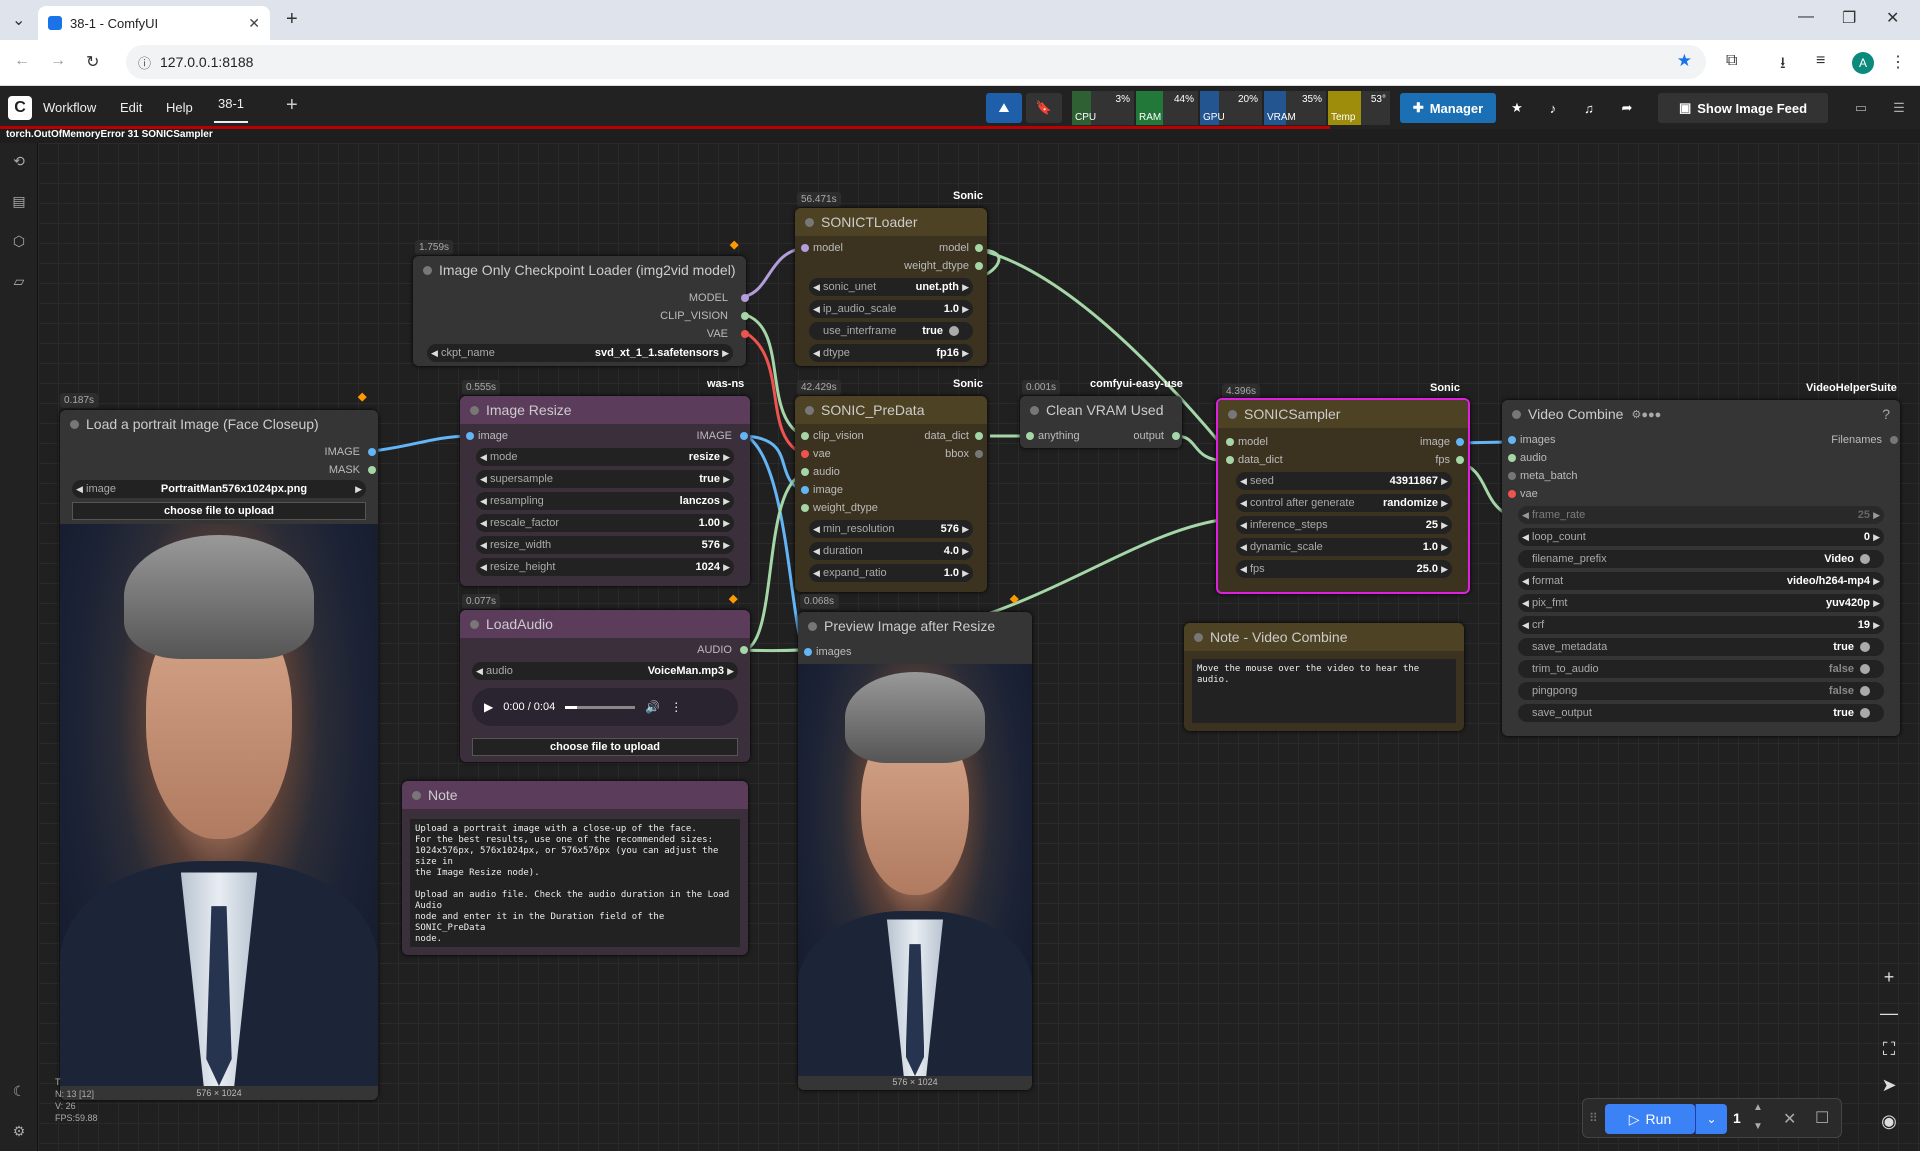  I want to click on upload-audio-button: choose file to upload, so click(605, 747).